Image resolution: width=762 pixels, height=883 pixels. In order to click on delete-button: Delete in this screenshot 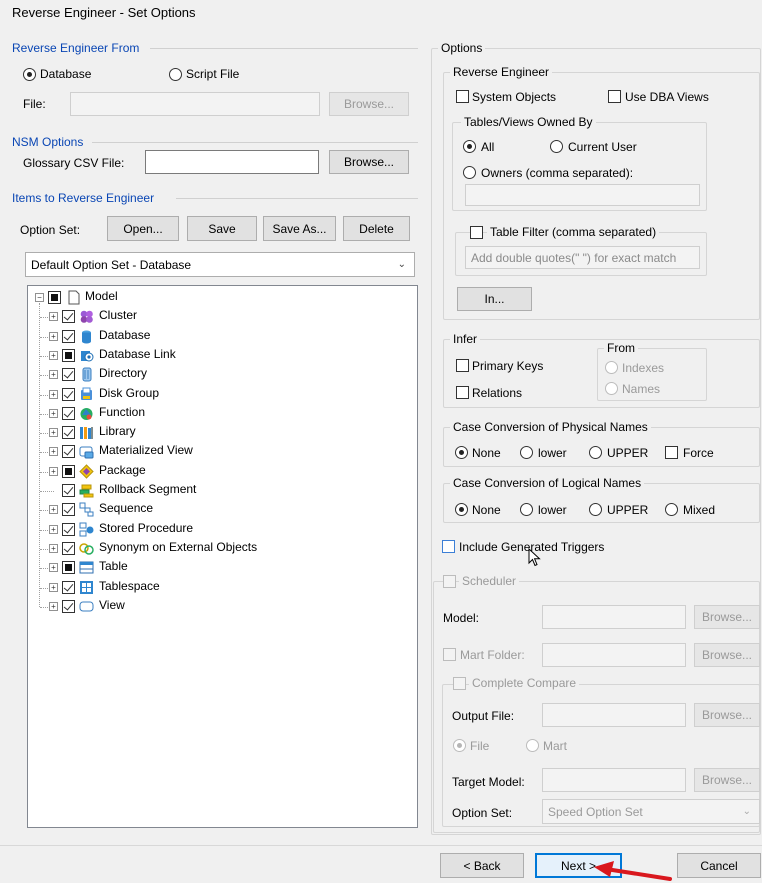, I will do `click(376, 228)`.